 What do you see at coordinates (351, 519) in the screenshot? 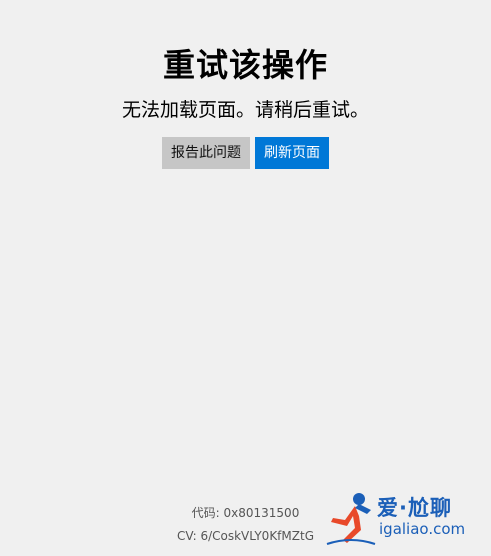
I see `running-figure-icon` at bounding box center [351, 519].